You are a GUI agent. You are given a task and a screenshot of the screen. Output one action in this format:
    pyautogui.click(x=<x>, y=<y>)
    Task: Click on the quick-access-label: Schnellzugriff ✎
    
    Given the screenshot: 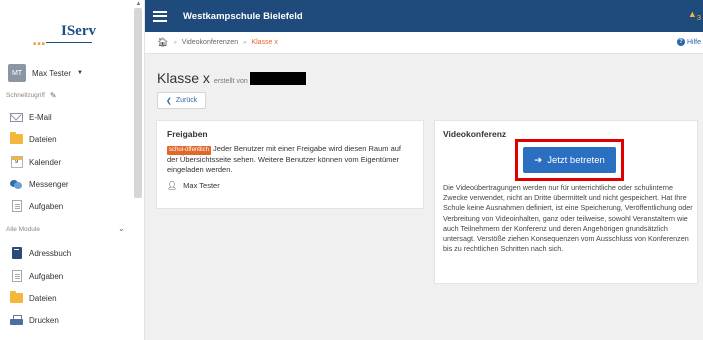 What is the action you would take?
    pyautogui.click(x=31, y=95)
    